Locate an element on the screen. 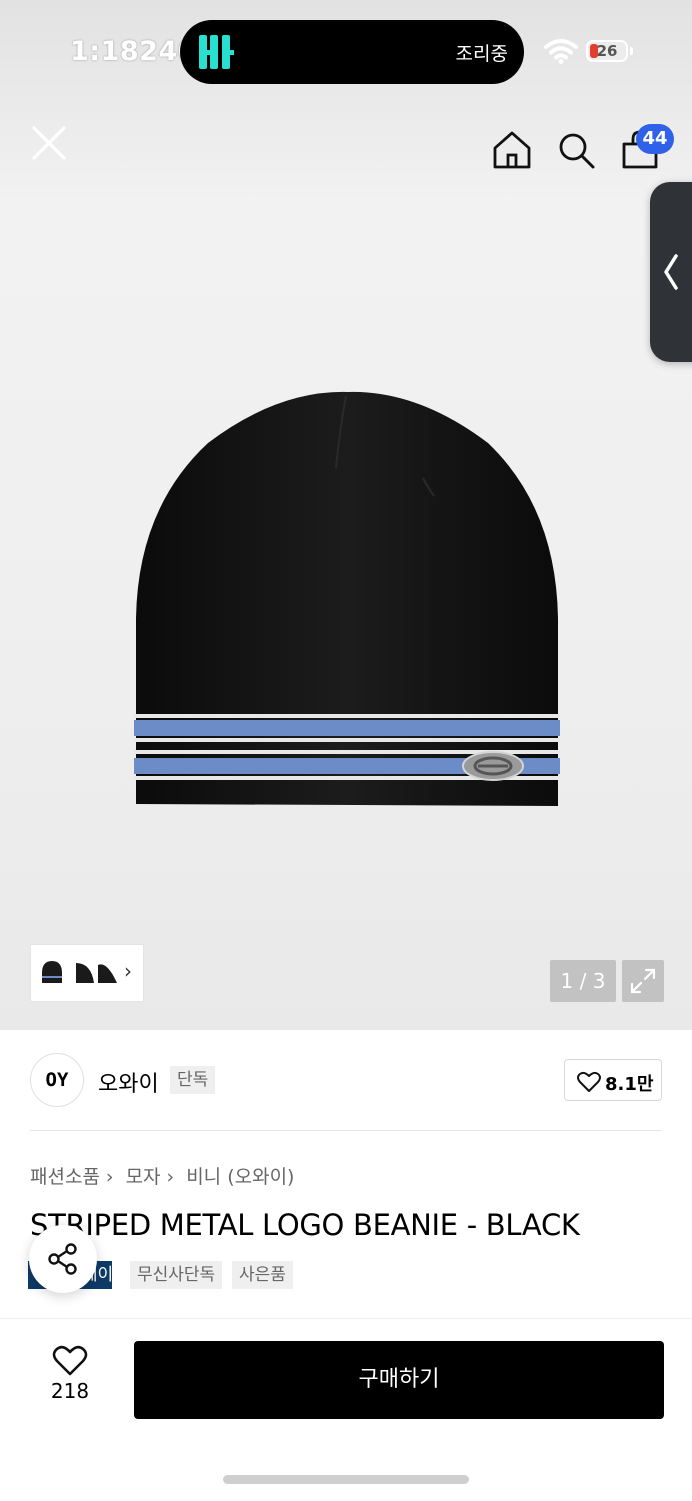 This screenshot has width=692, height=1501. share-icon is located at coordinates (62, 1259).